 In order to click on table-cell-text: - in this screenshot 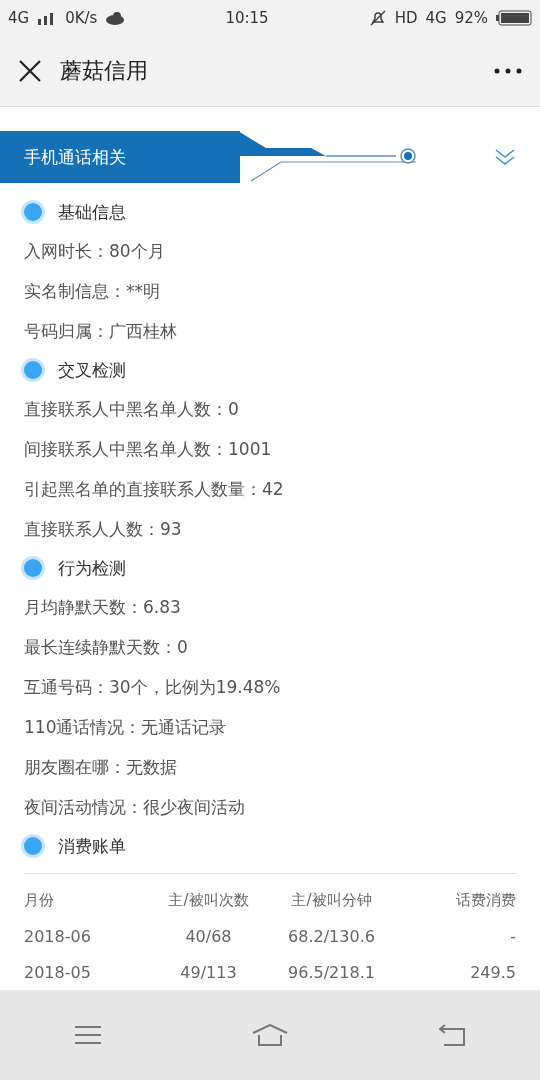, I will do `click(512, 936)`.